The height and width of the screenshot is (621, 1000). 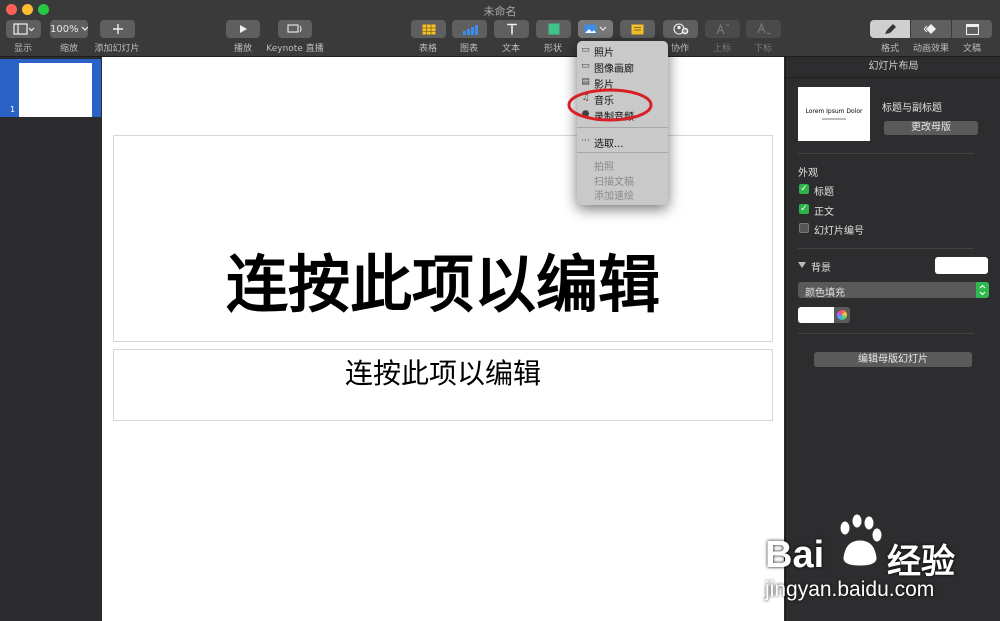 I want to click on zoom-select: 100%, so click(x=69, y=29).